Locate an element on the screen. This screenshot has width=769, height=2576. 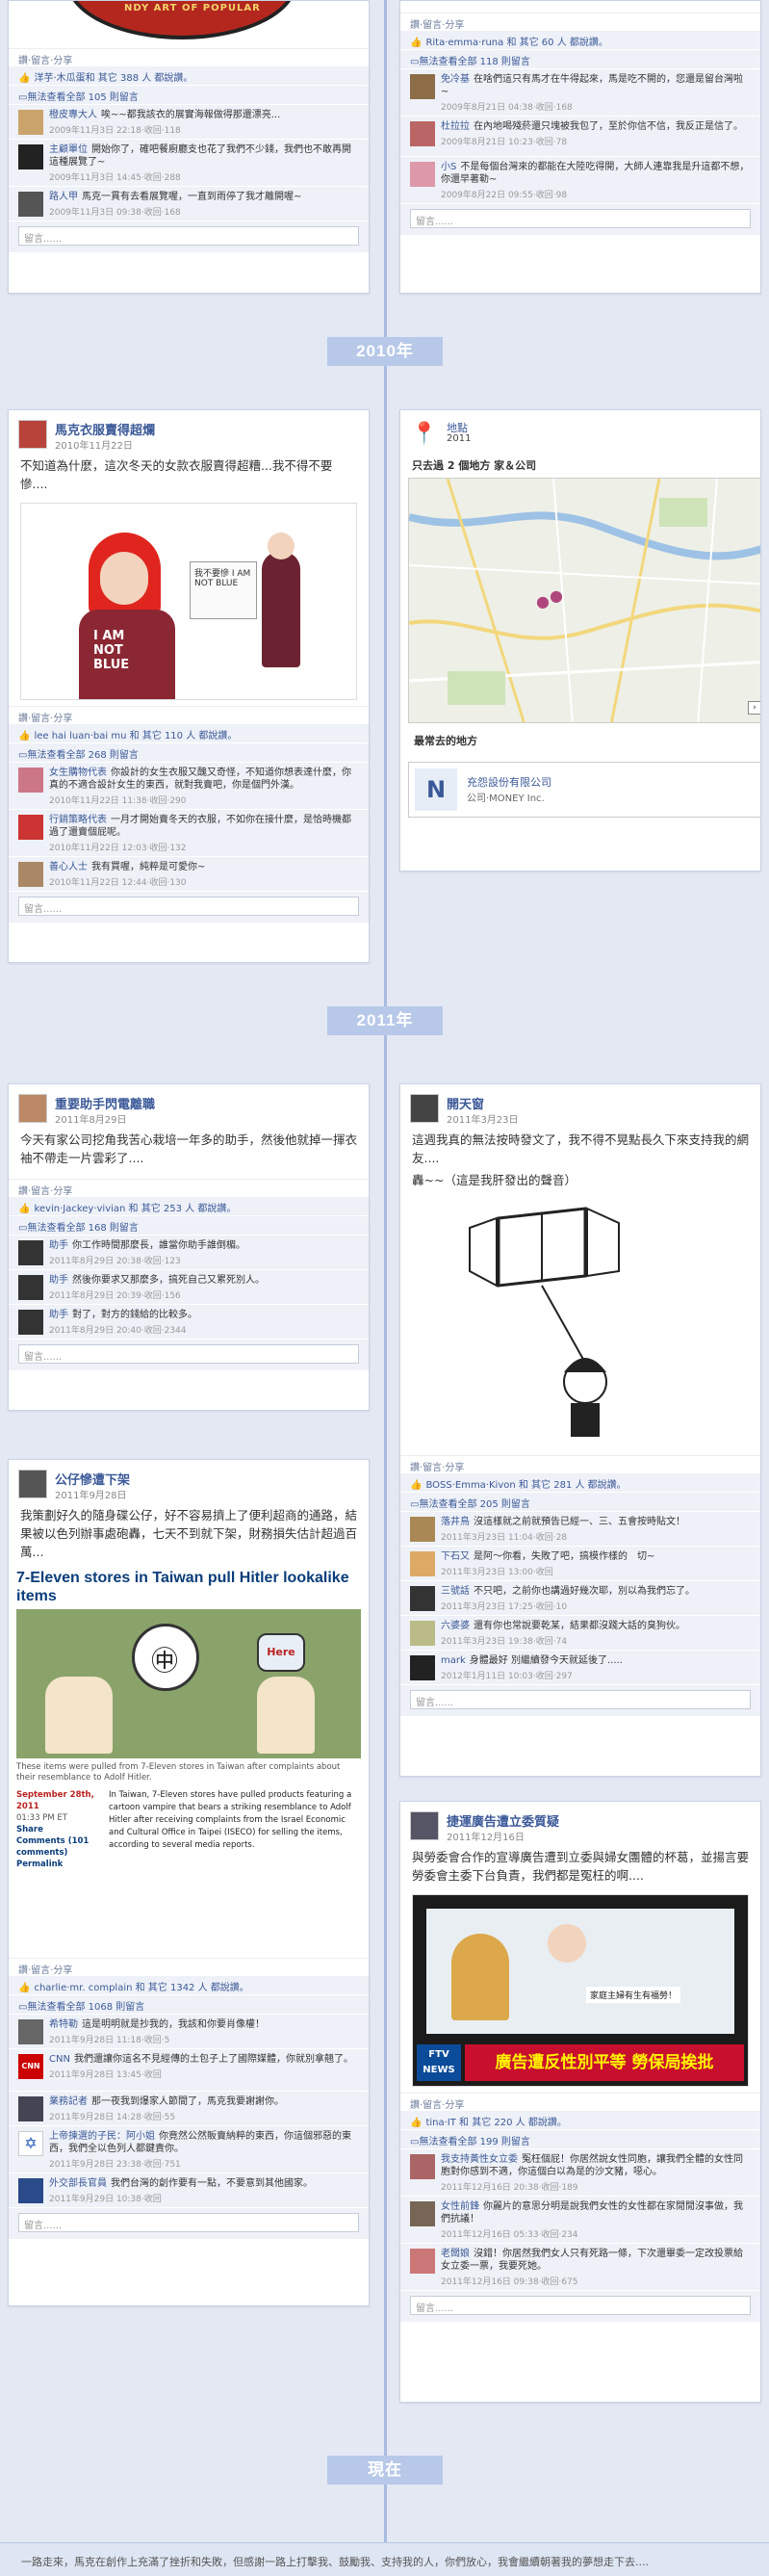
news-comments-link: Comments (101 comments) is located at coordinates (59, 1847).